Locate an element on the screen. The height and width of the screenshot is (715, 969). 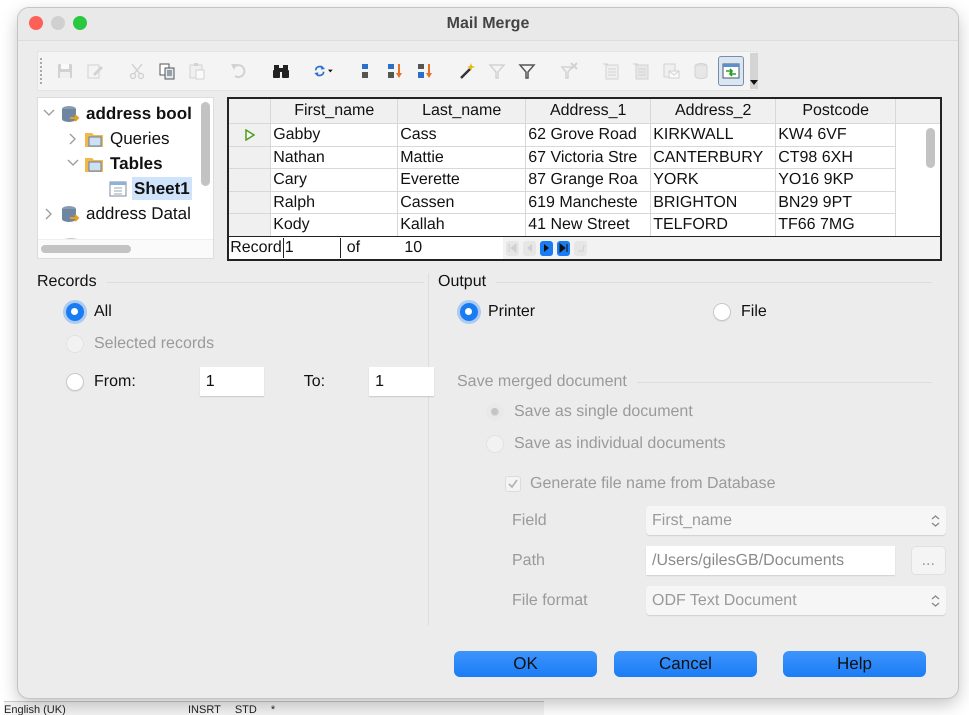
table-cell: YO16 9KP is located at coordinates (836, 180).